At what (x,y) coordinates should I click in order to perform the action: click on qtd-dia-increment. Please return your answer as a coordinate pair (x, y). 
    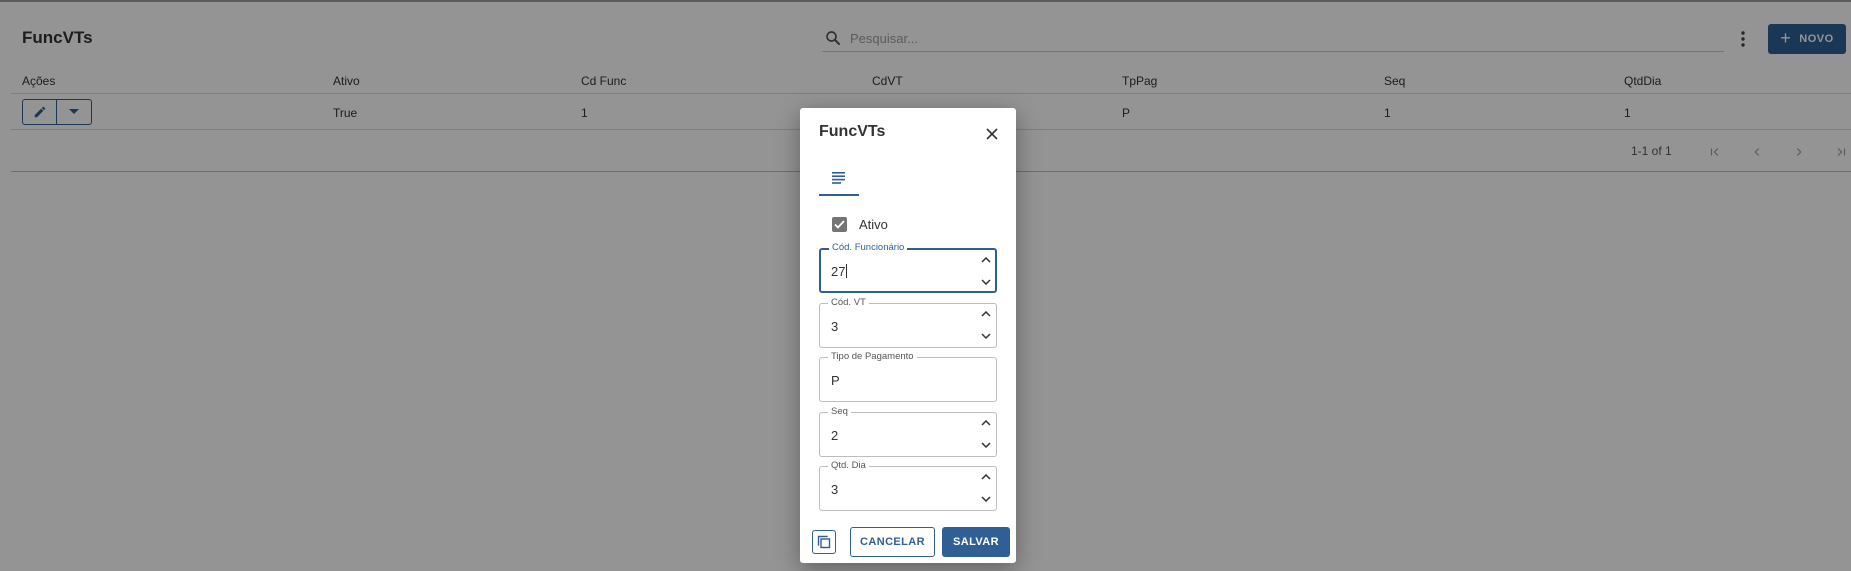
    Looking at the image, I should click on (986, 477).